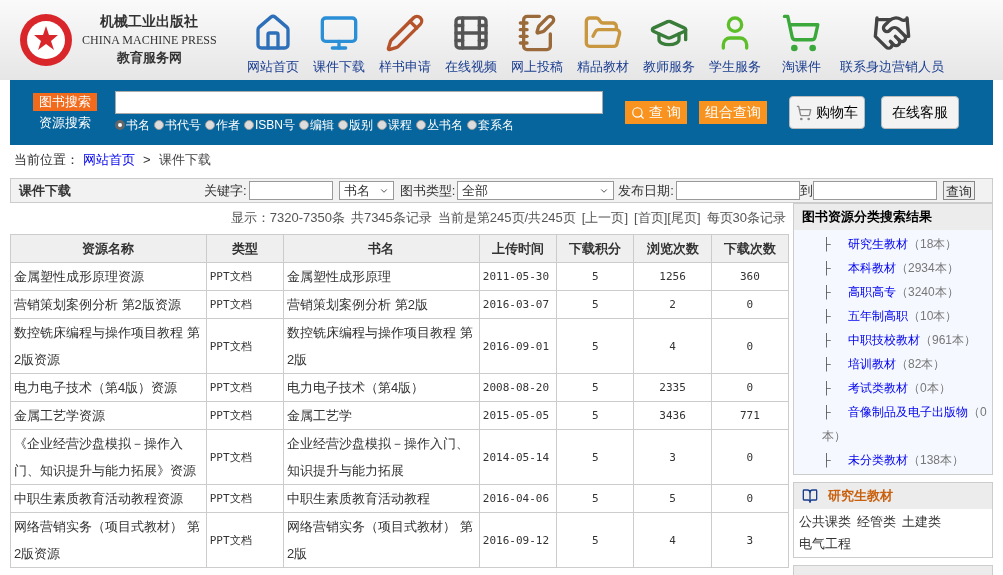  What do you see at coordinates (672, 415) in the screenshot?
I see `table-cell: 3436` at bounding box center [672, 415].